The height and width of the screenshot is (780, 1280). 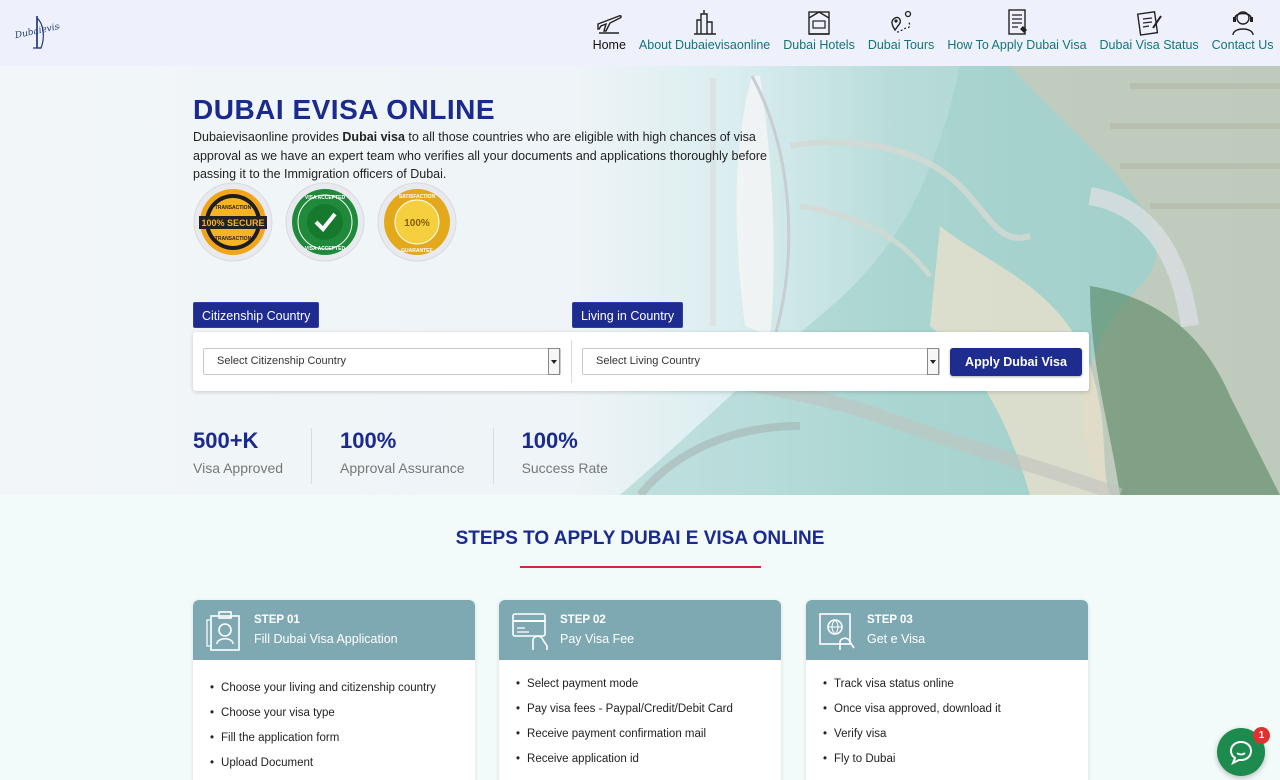 What do you see at coordinates (704, 22) in the screenshot?
I see `city-icon` at bounding box center [704, 22].